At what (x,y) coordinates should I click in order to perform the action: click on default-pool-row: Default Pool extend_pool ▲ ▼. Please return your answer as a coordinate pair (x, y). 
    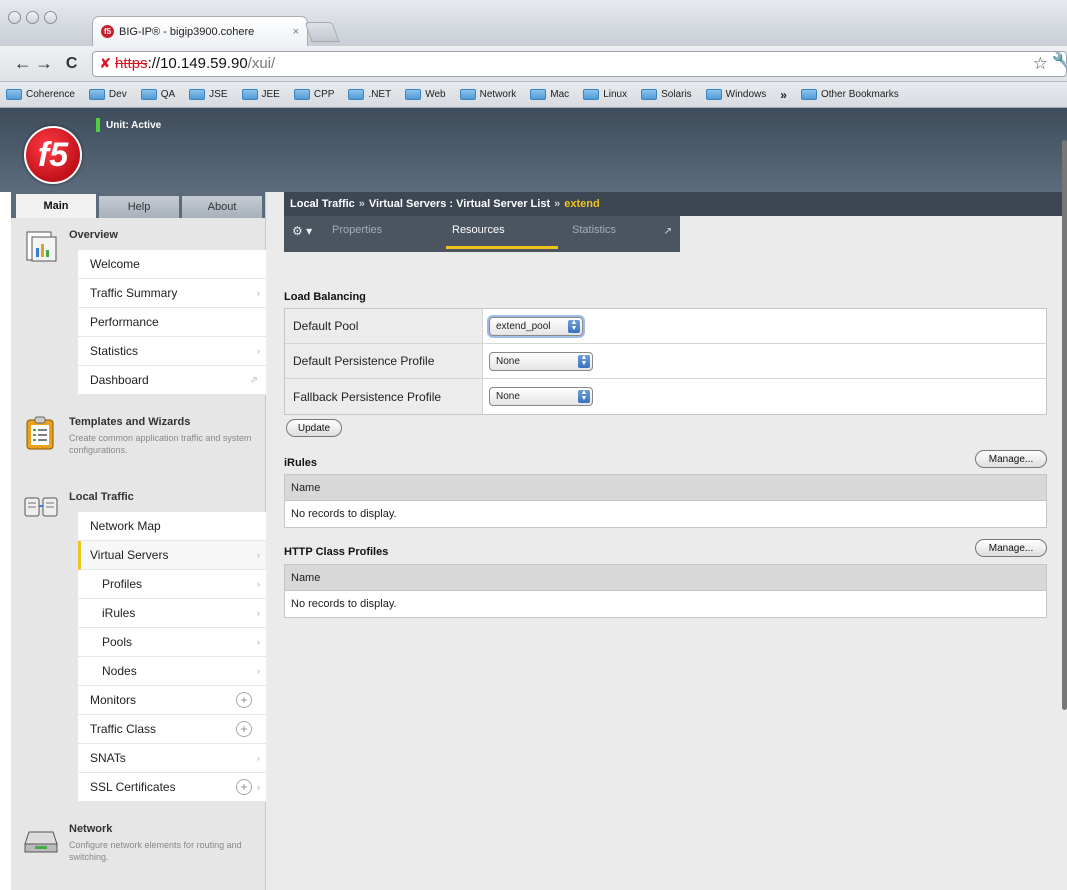
    Looking at the image, I should click on (665, 326).